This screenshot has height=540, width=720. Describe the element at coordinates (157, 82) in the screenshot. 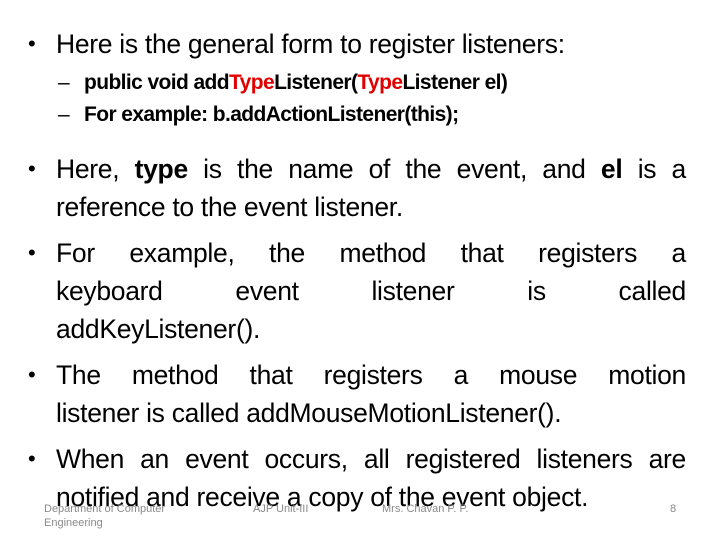

I see `code-part: public void add` at that location.